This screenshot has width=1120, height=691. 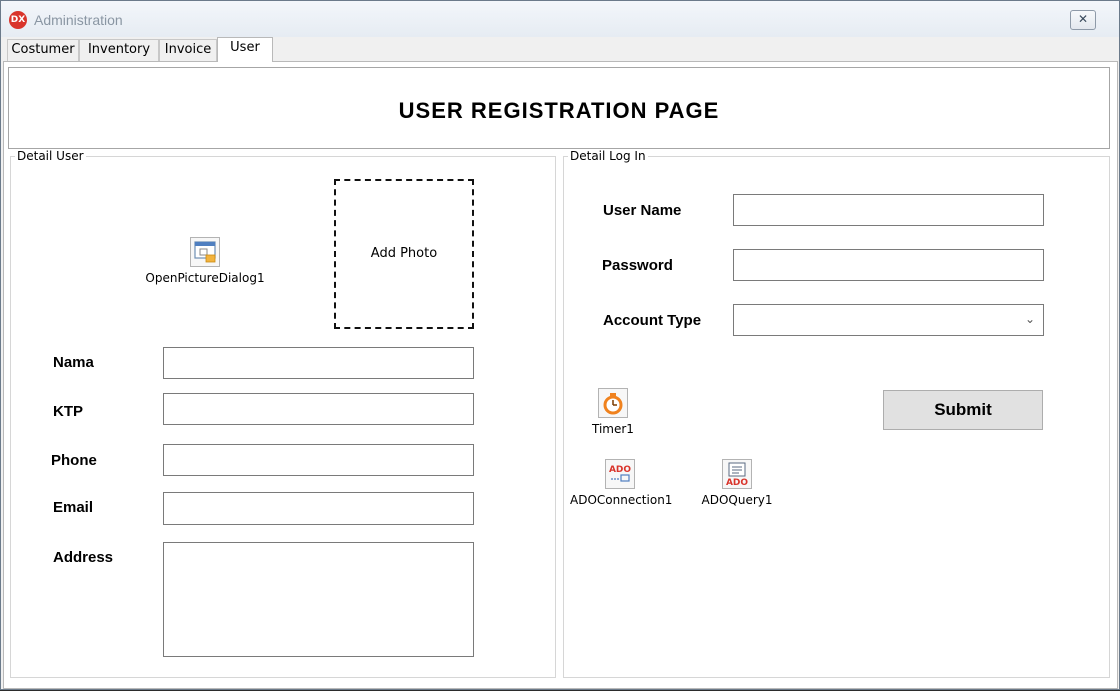 What do you see at coordinates (560, 49) in the screenshot?
I see `tab-strip: Costumer Inventory Invoice User` at bounding box center [560, 49].